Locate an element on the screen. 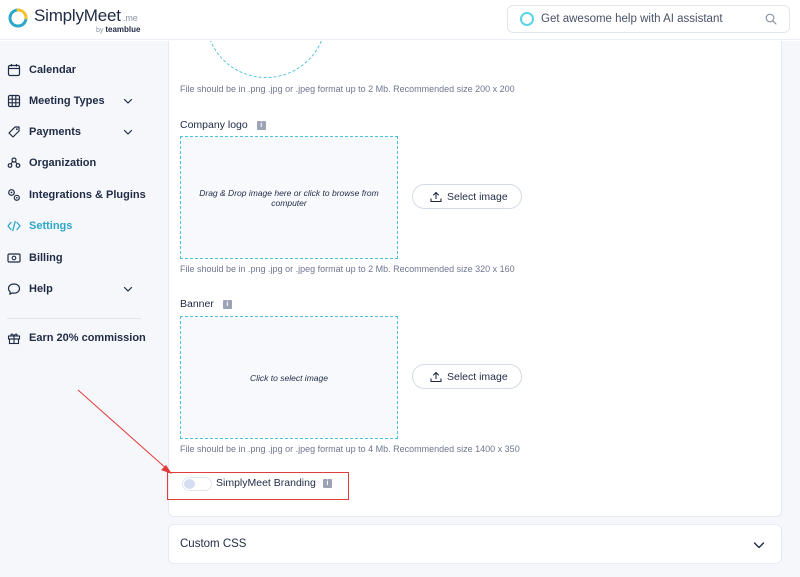  company-logo-label: Company logo i is located at coordinates (223, 125).